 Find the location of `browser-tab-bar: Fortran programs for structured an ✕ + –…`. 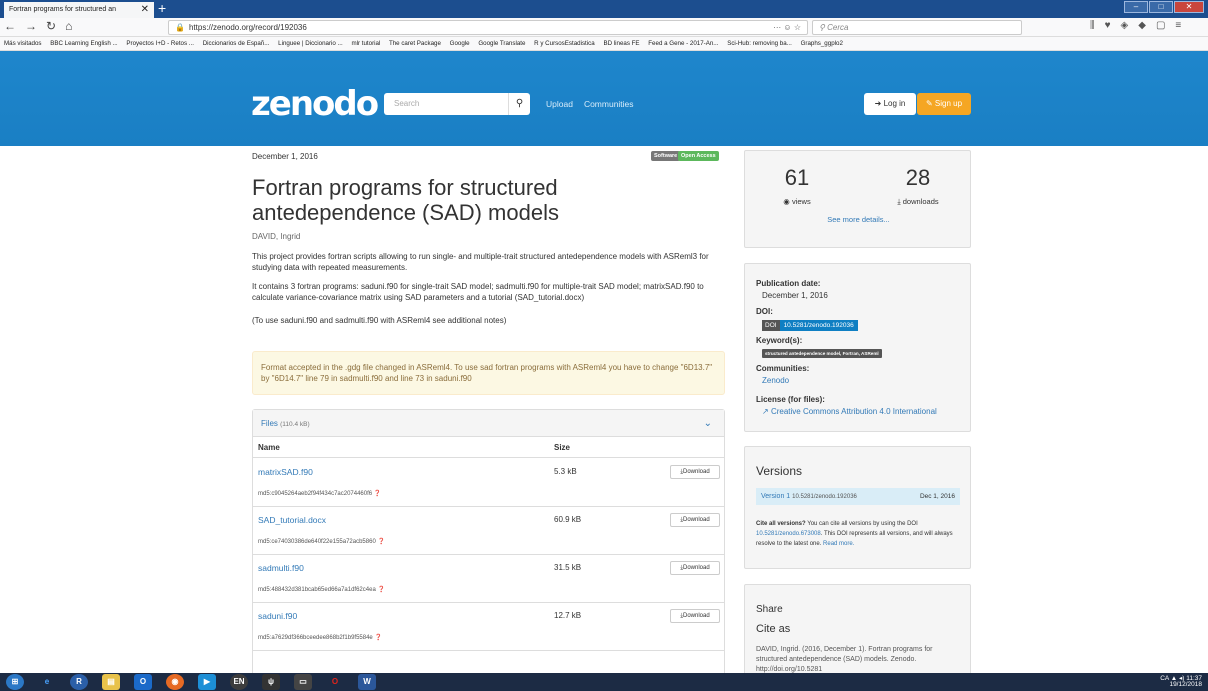

browser-tab-bar: Fortran programs for structured an ✕ + –… is located at coordinates (604, 9).